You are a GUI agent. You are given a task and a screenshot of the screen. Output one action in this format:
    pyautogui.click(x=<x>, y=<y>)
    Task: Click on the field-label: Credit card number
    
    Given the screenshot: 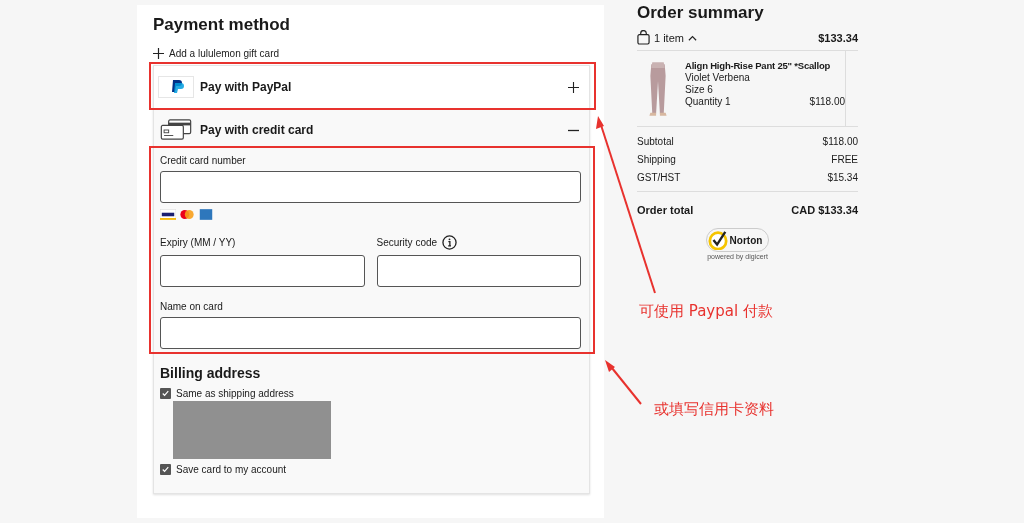 What is the action you would take?
    pyautogui.click(x=203, y=160)
    